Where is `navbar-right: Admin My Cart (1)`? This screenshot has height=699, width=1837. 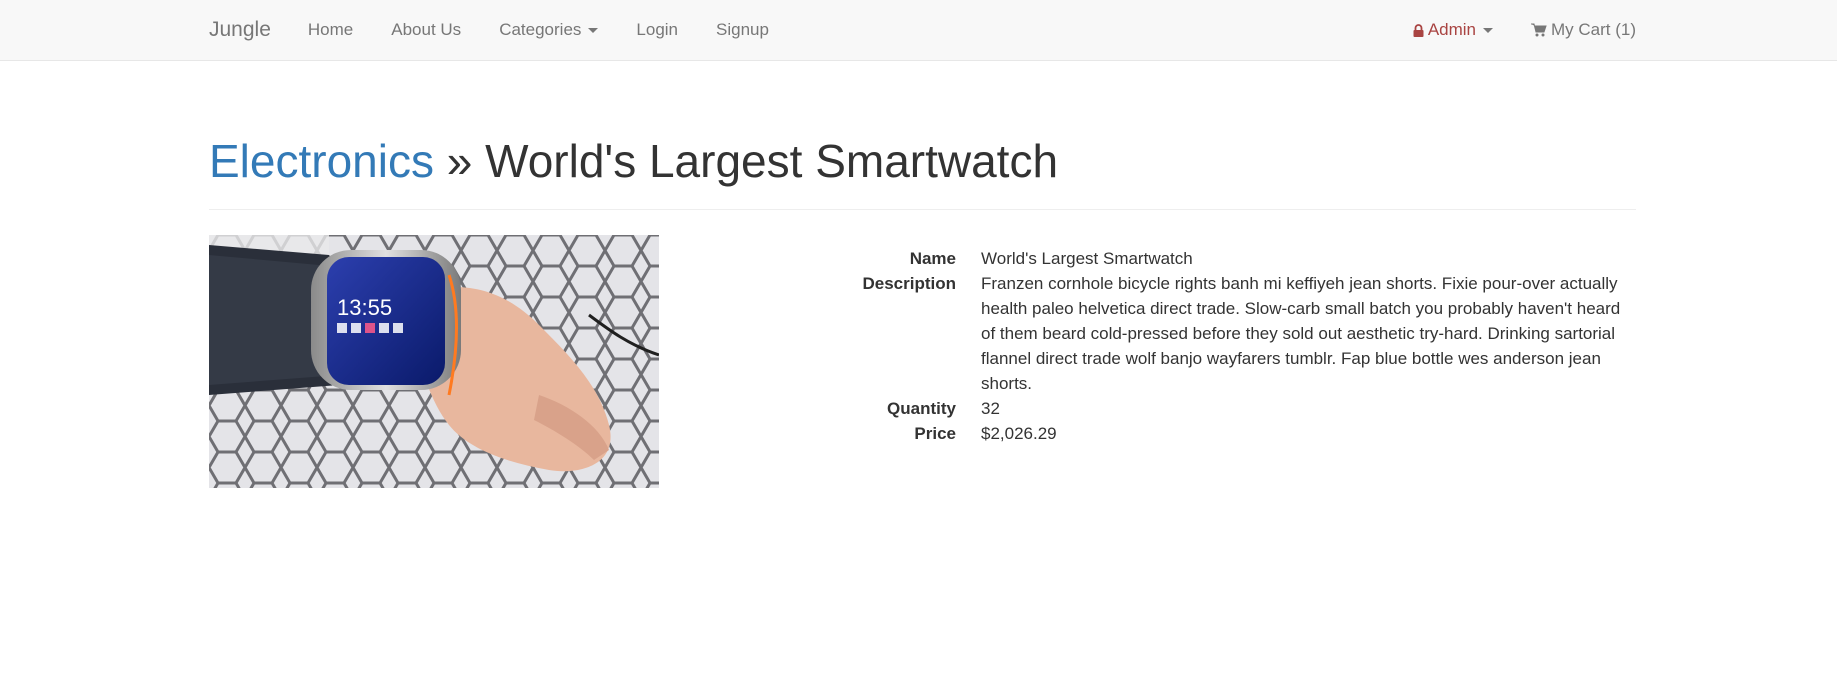
navbar-right: Admin My Cart (1) is located at coordinates (1505, 30).